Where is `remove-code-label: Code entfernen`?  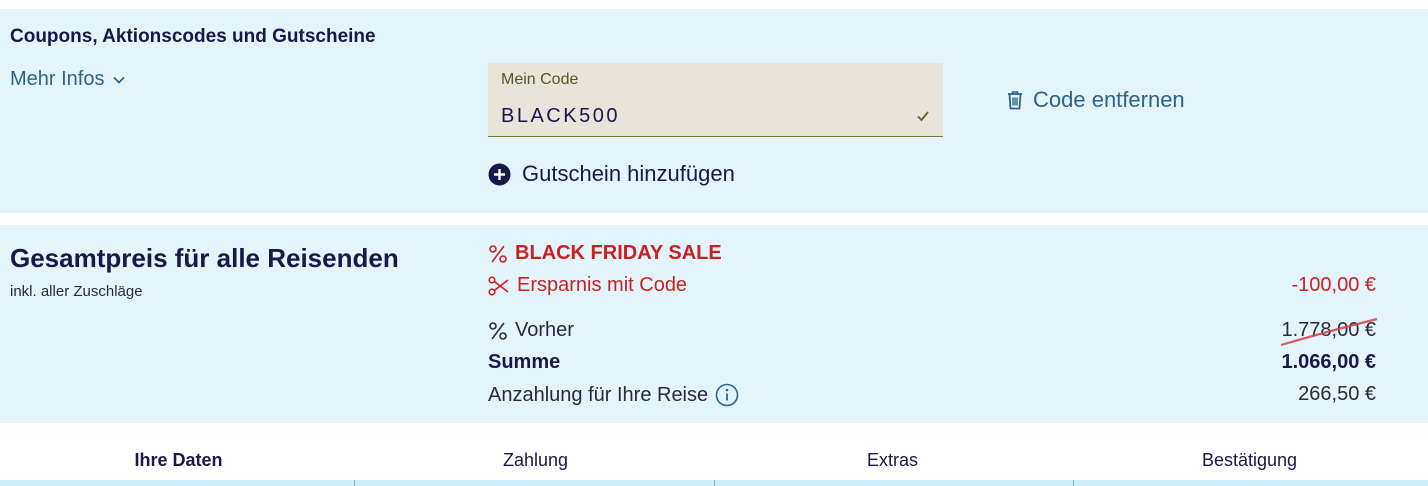 remove-code-label: Code entfernen is located at coordinates (1109, 99).